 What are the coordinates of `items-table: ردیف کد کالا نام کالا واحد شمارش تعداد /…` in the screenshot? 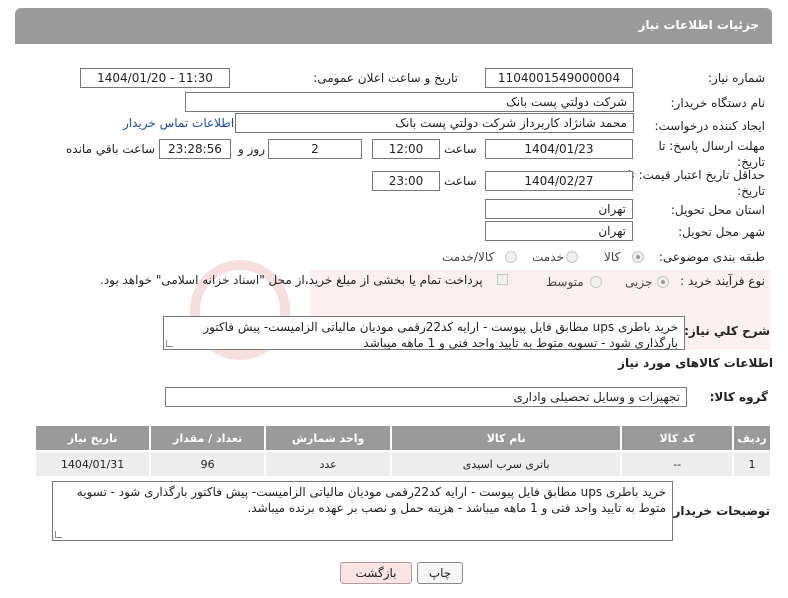 It's located at (402, 451).